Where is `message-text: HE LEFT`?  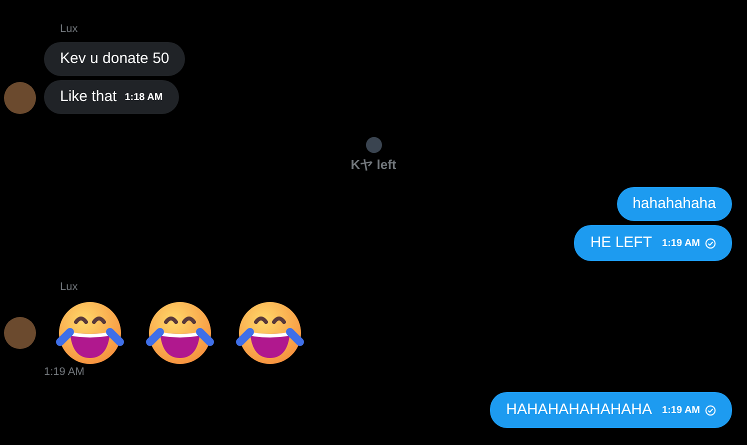
message-text: HE LEFT is located at coordinates (621, 242).